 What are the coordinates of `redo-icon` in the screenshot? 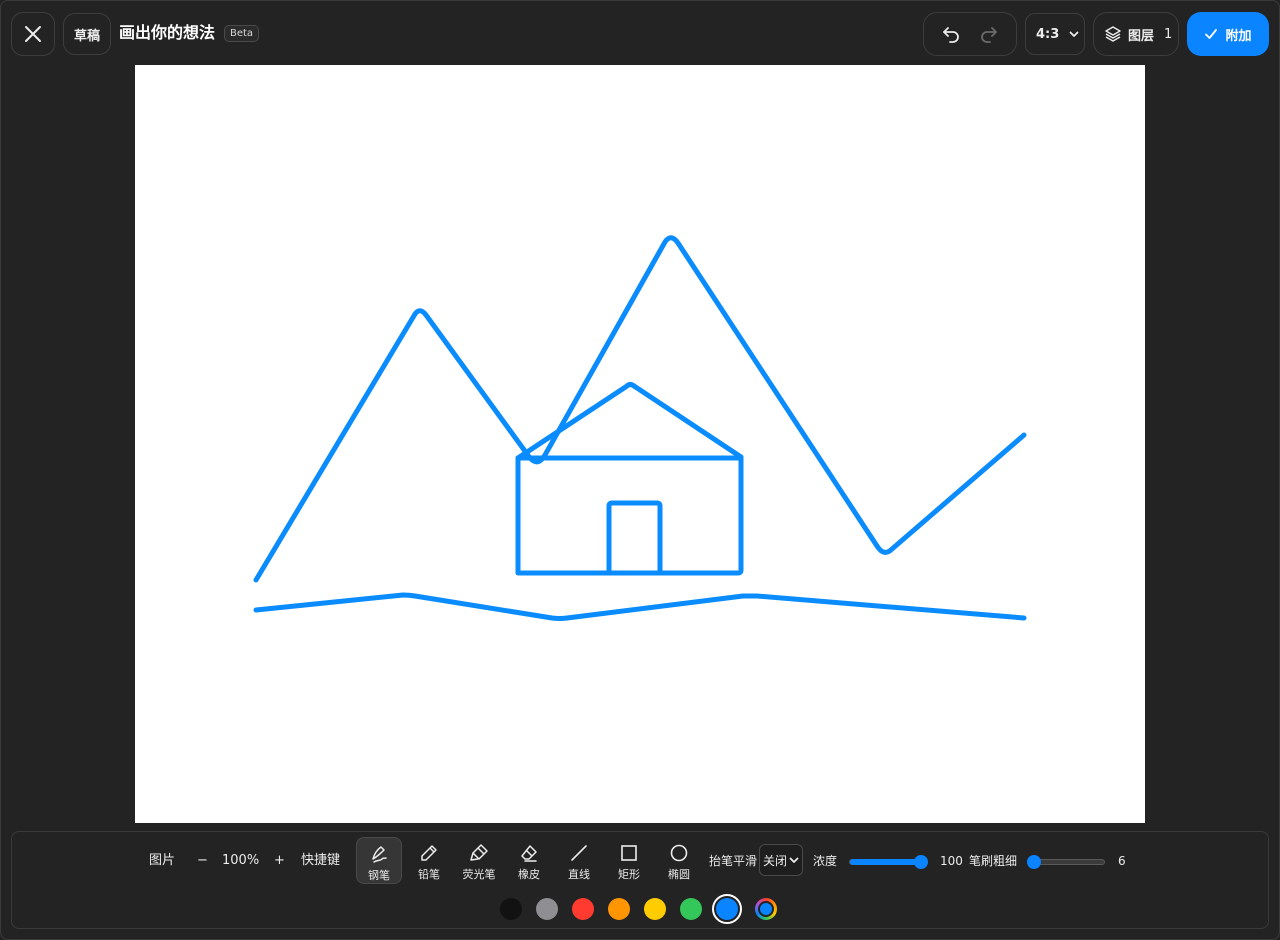 It's located at (989, 35).